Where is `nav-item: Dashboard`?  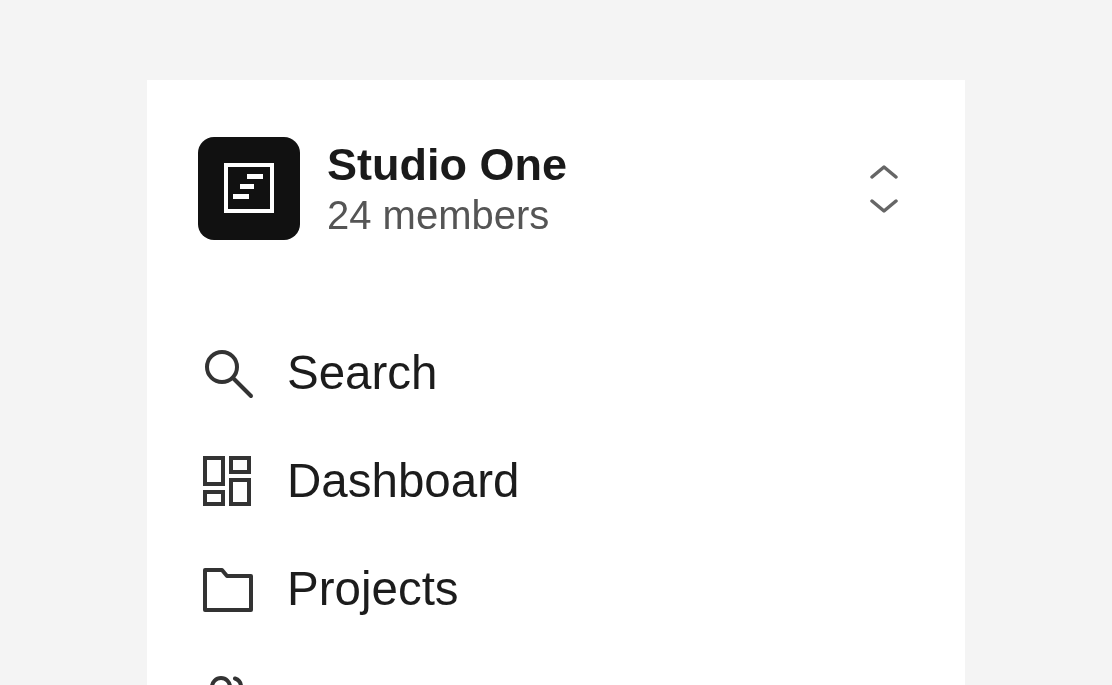
nav-item: Dashboard is located at coordinates (359, 481).